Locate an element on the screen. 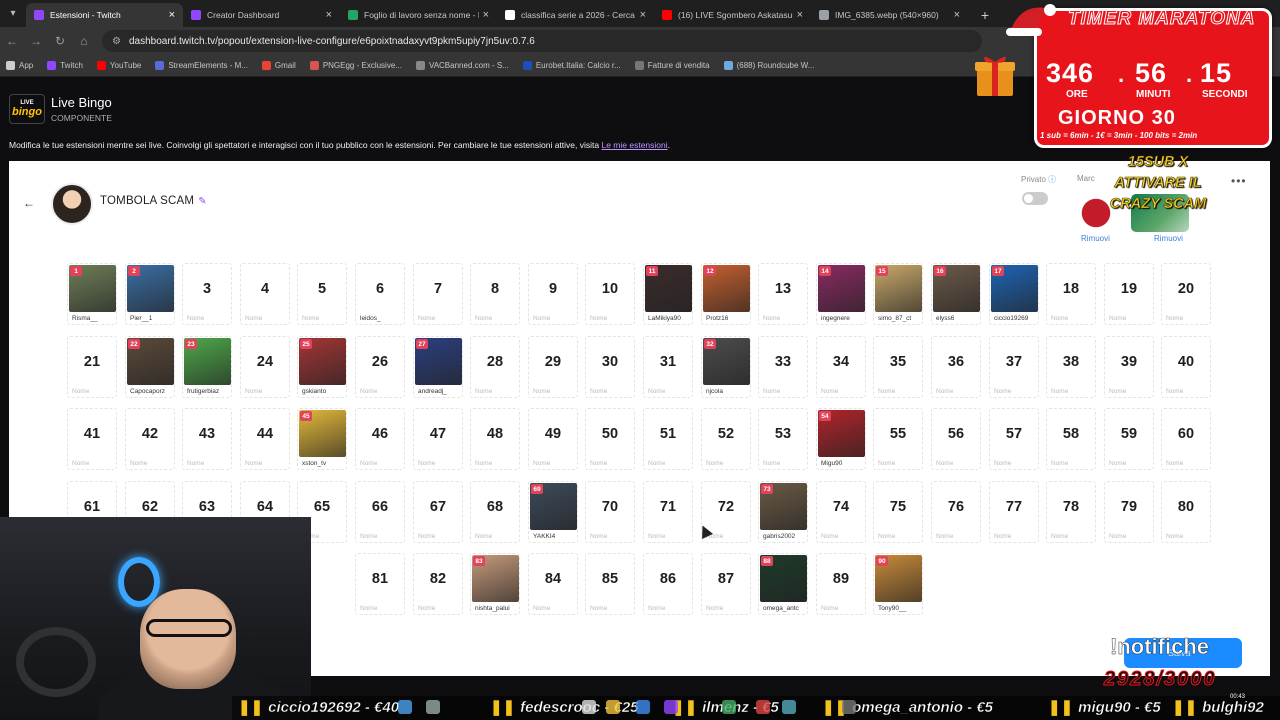  bingo-cell: 46 Nome is located at coordinates (380, 439).